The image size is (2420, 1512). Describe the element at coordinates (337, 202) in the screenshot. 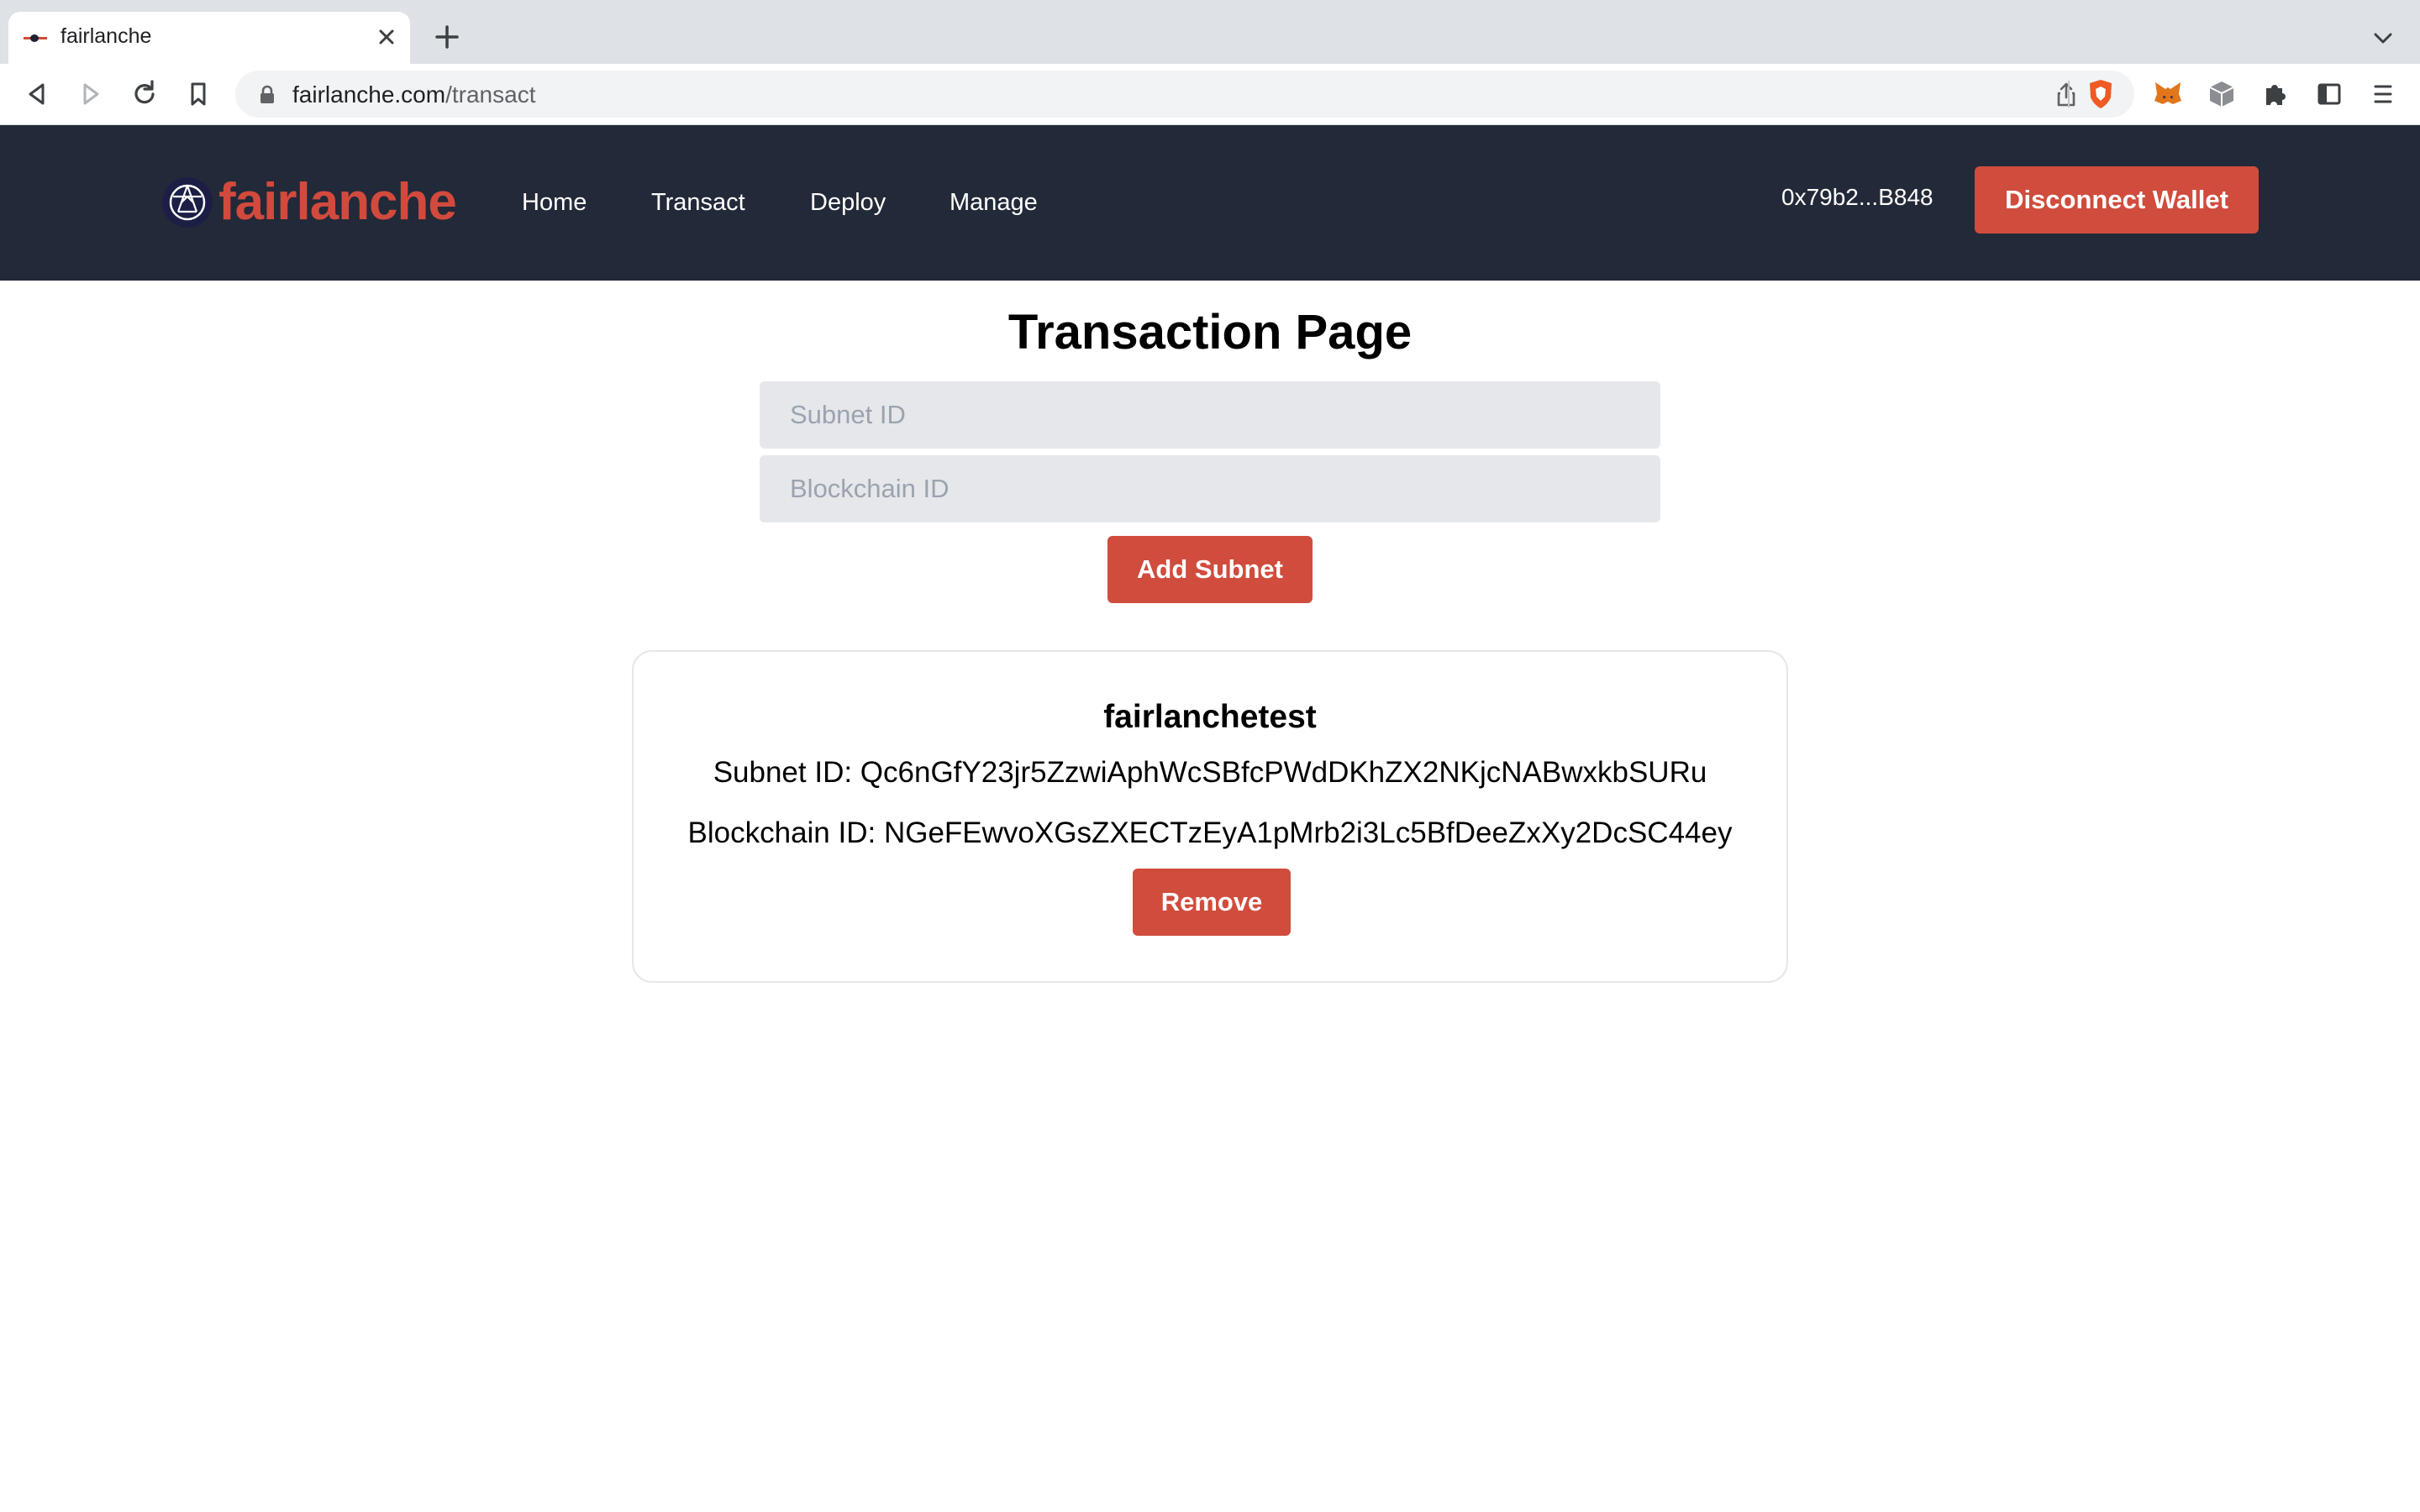

I see `logo-wordmark: fairlanche` at that location.